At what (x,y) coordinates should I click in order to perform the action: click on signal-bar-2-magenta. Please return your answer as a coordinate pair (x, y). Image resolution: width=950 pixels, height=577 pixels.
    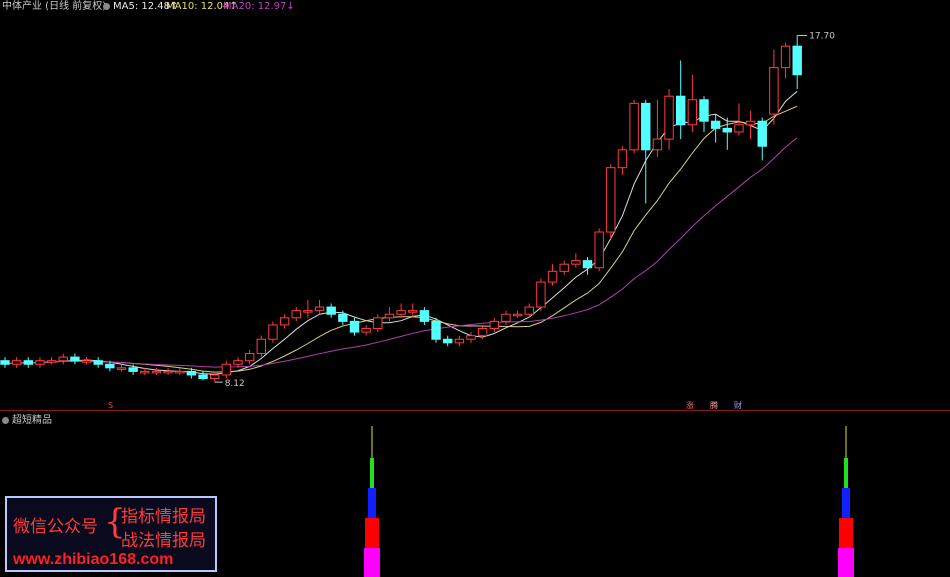
    Looking at the image, I should click on (846, 562).